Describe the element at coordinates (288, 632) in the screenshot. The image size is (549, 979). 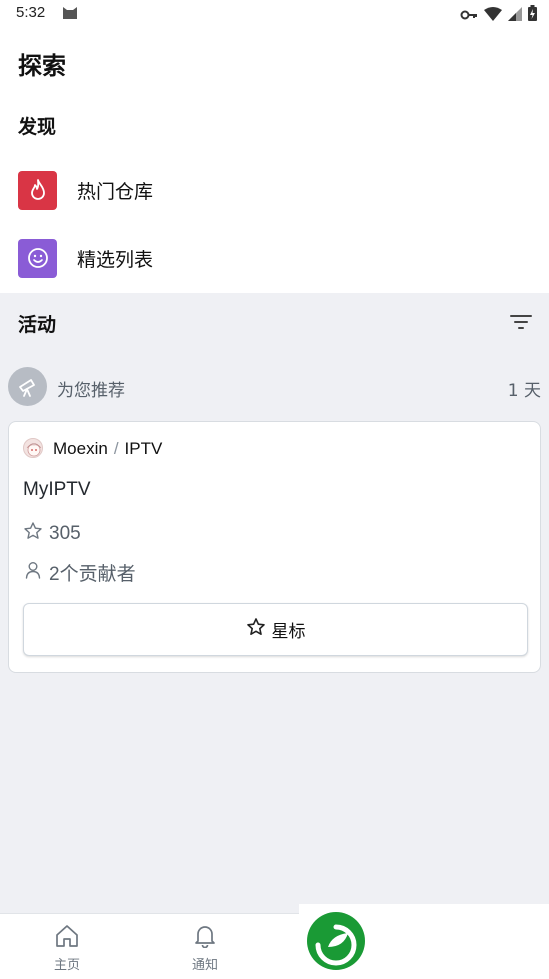
I see `star-button-label: 星标` at that location.